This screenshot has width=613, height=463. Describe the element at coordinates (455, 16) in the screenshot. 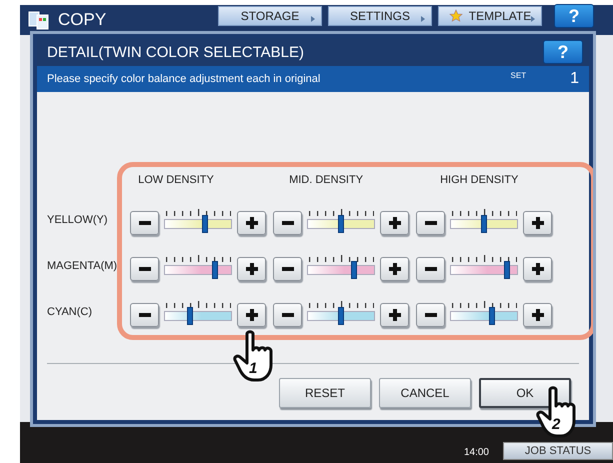

I see `star-icon` at that location.